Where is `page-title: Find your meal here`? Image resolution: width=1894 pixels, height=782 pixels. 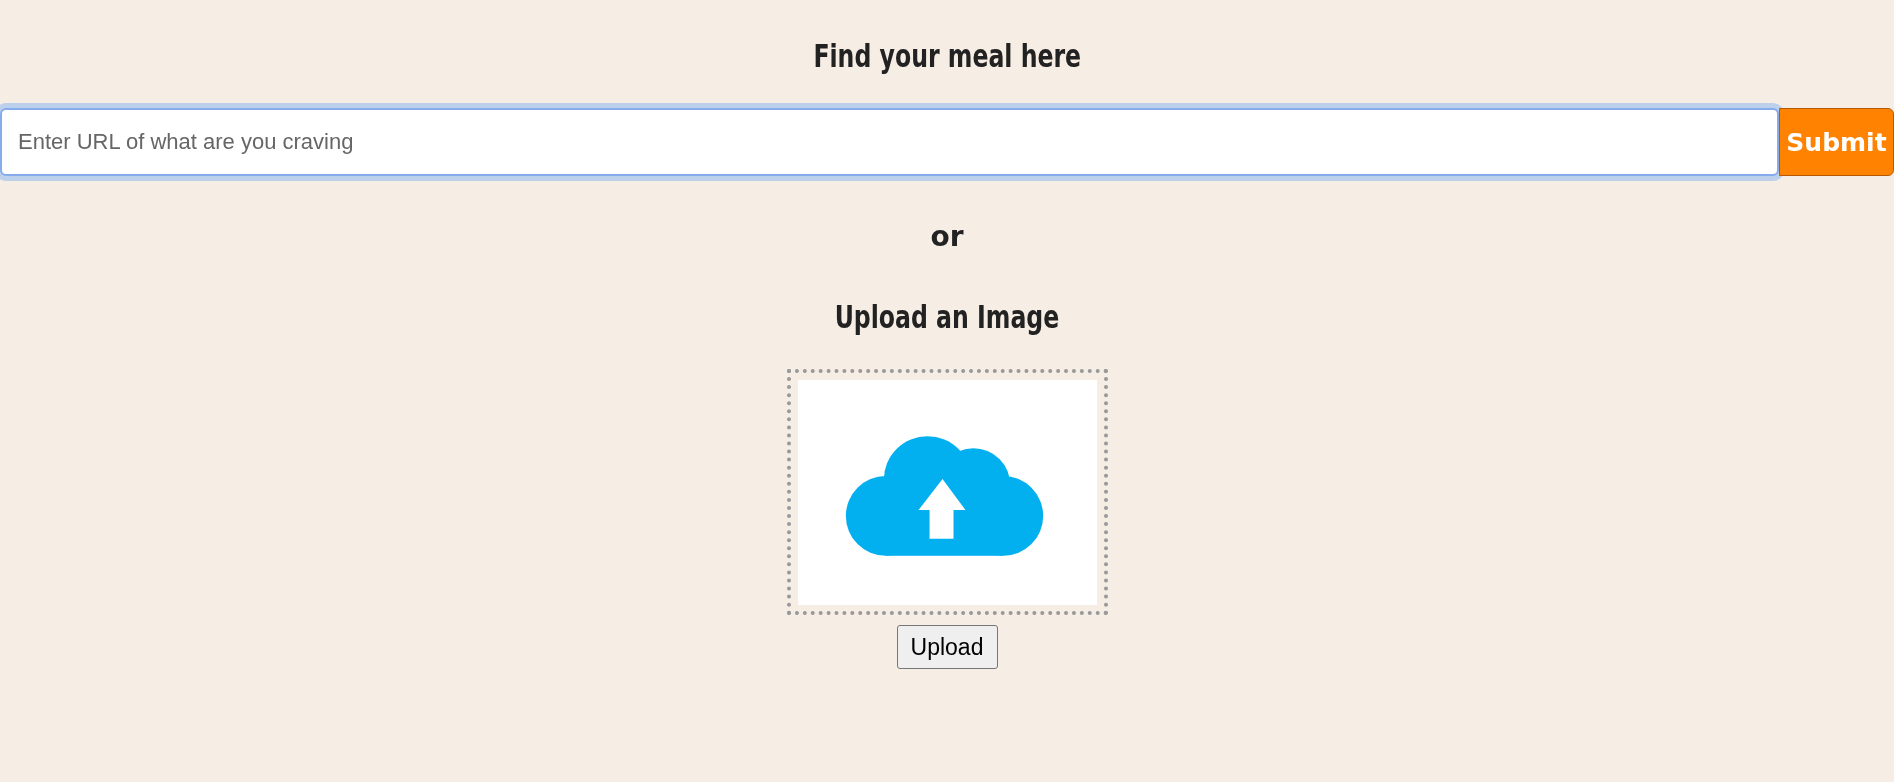 page-title: Find your meal here is located at coordinates (947, 56).